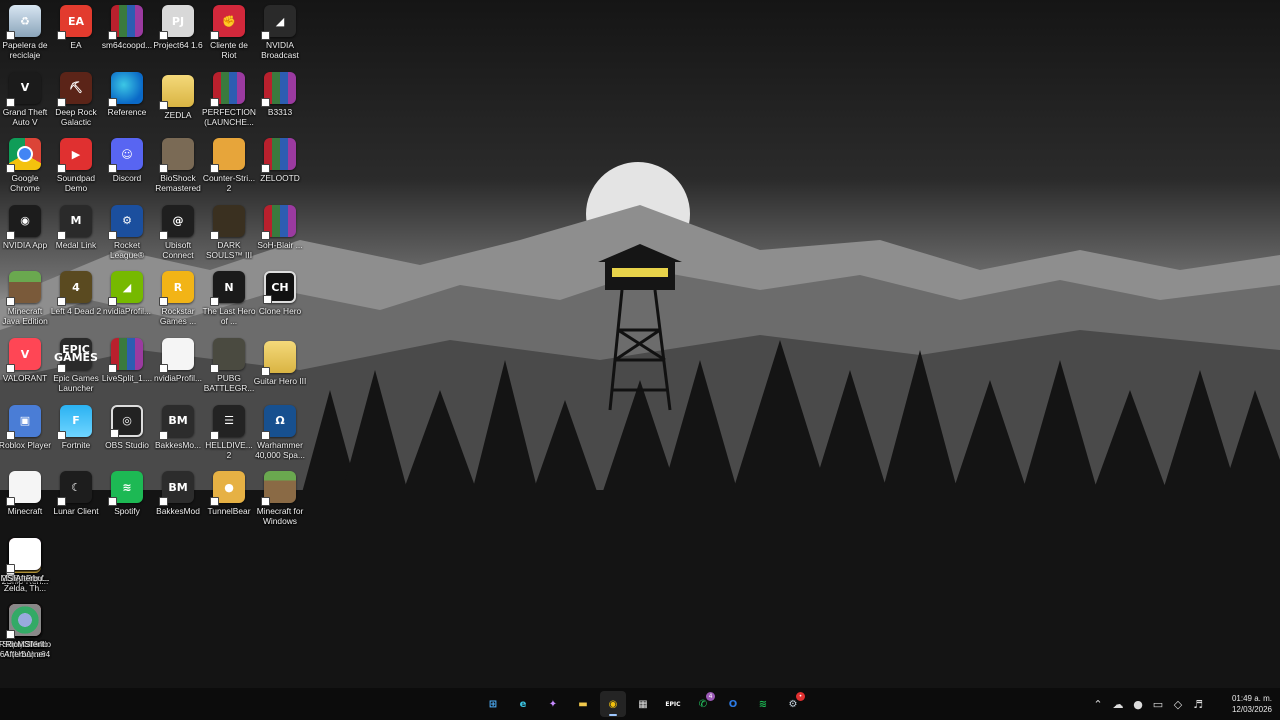 The height and width of the screenshot is (720, 1280). Describe the element at coordinates (1098, 704) in the screenshot. I see `chevron-up-icon: ⌃` at that location.